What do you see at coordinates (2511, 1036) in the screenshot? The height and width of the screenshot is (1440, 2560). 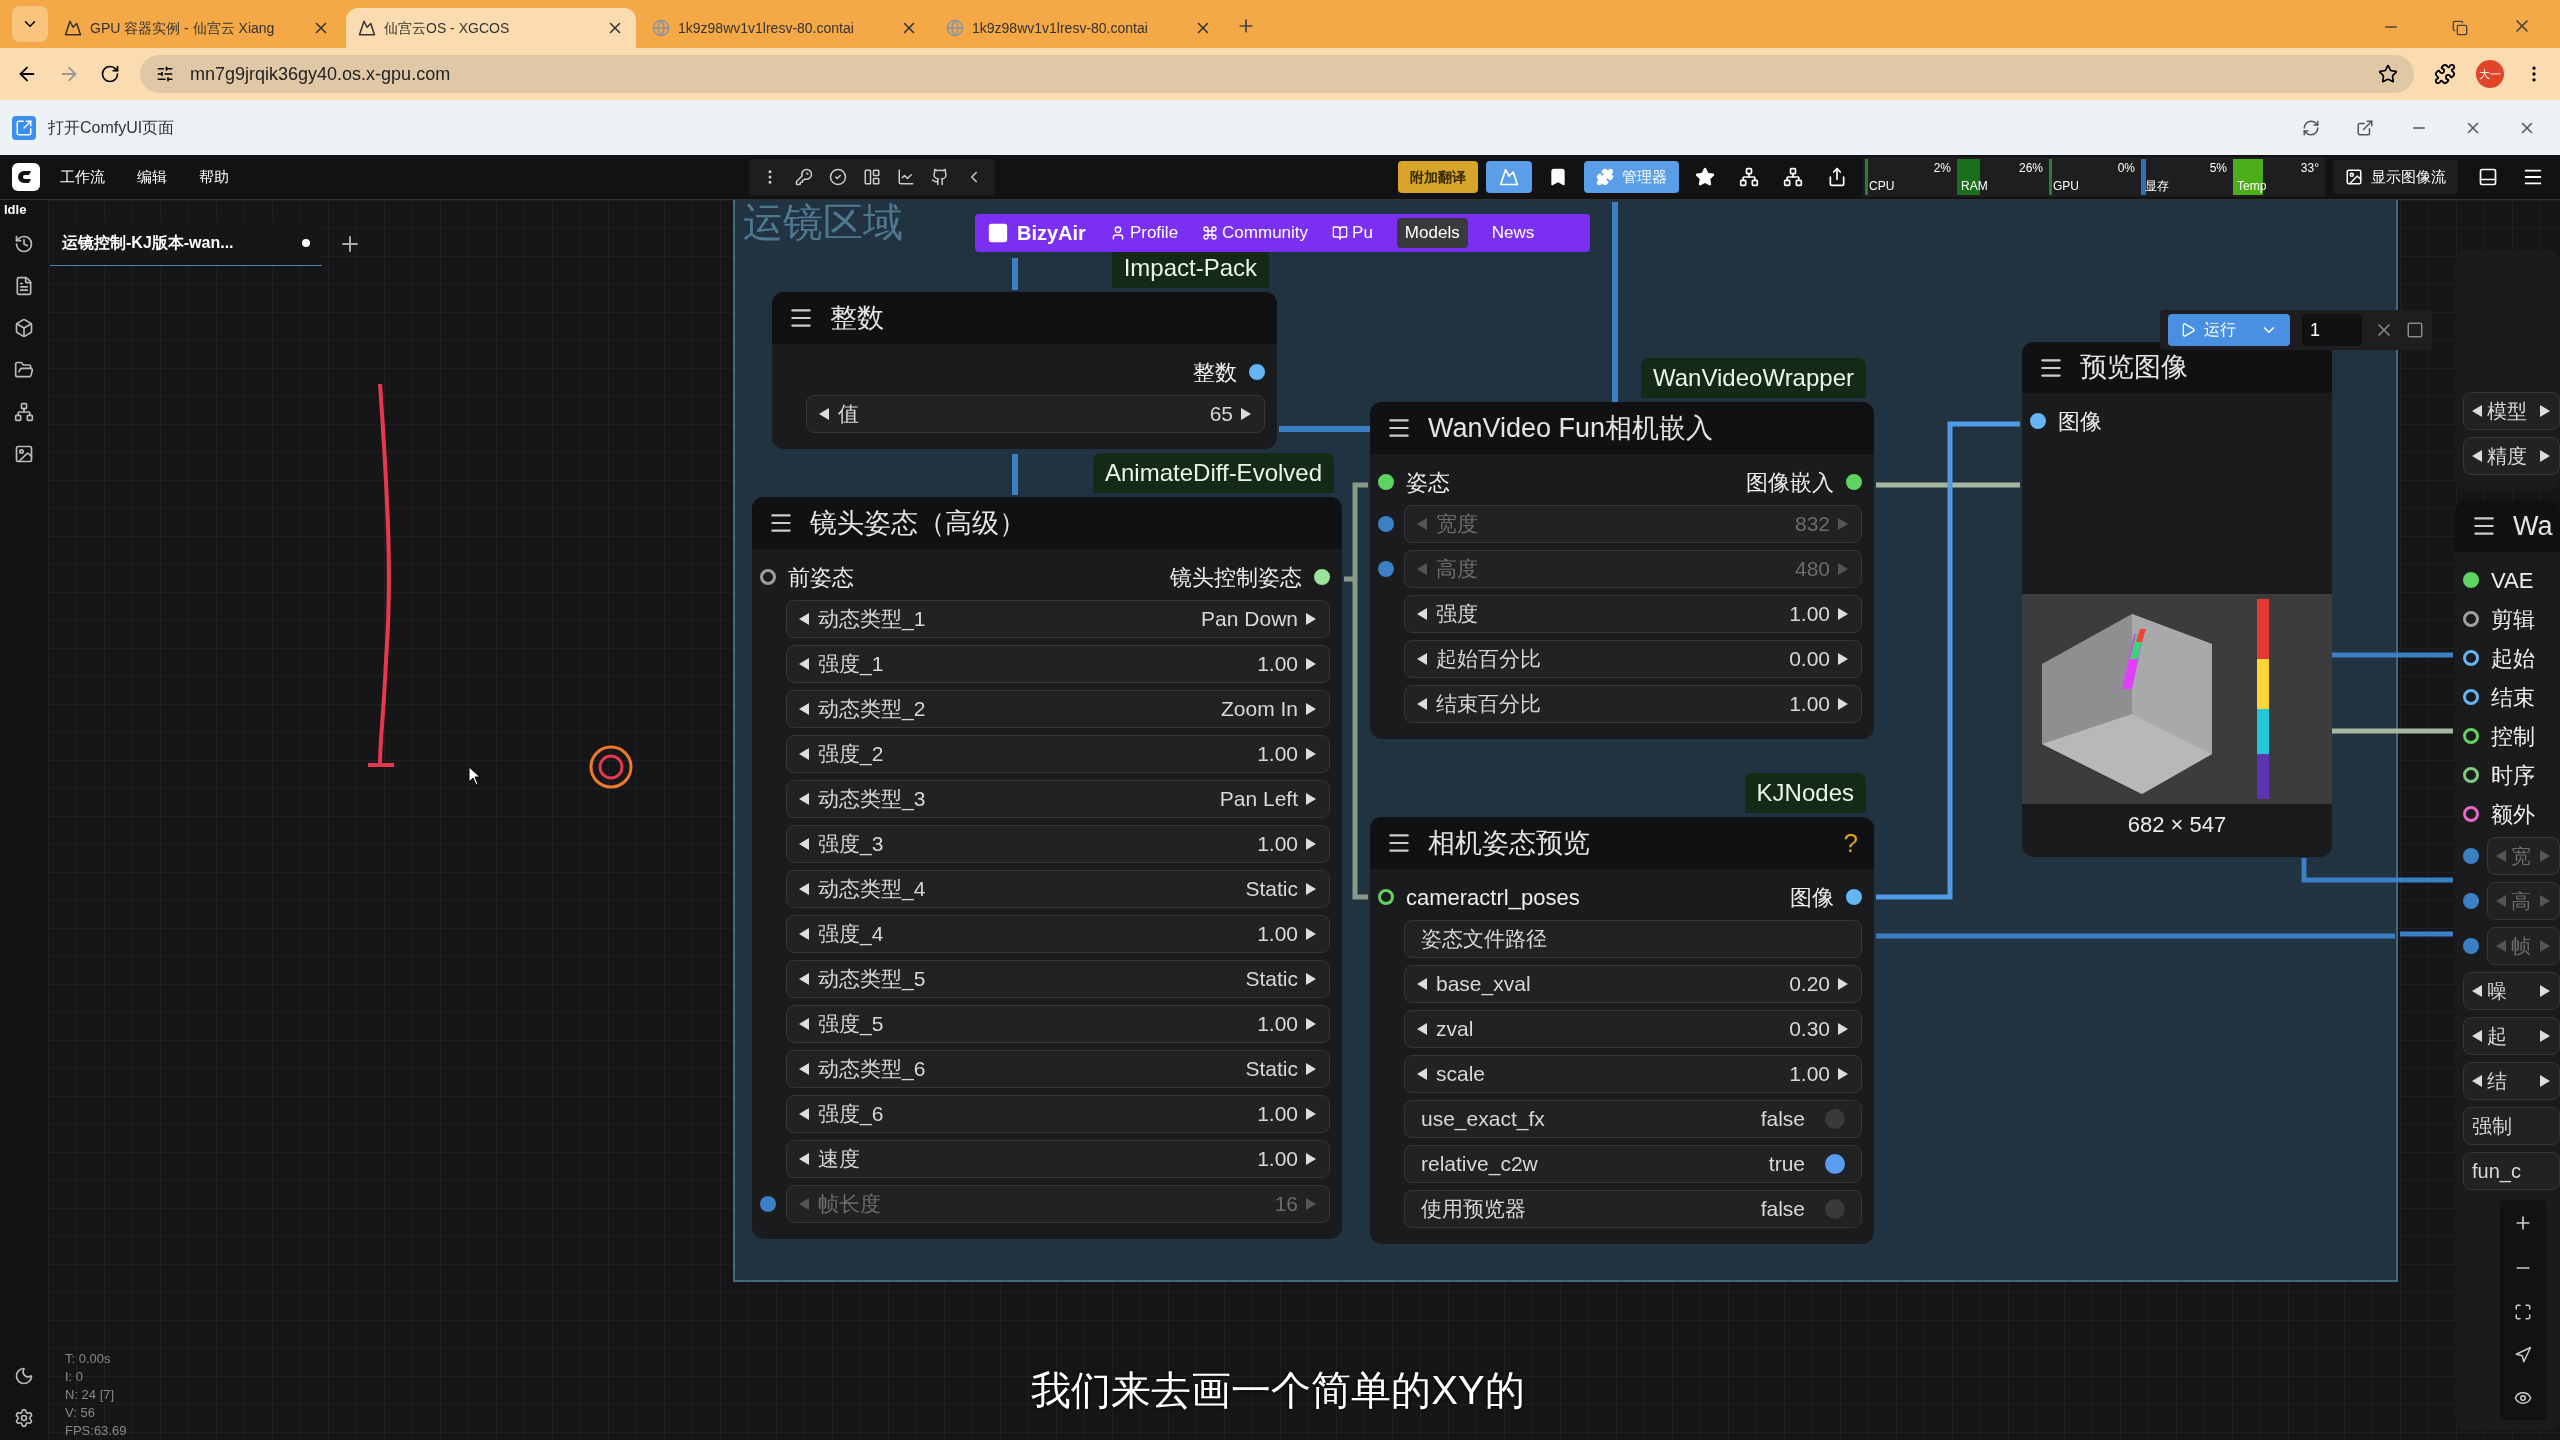 I see `number-widget: 起` at bounding box center [2511, 1036].